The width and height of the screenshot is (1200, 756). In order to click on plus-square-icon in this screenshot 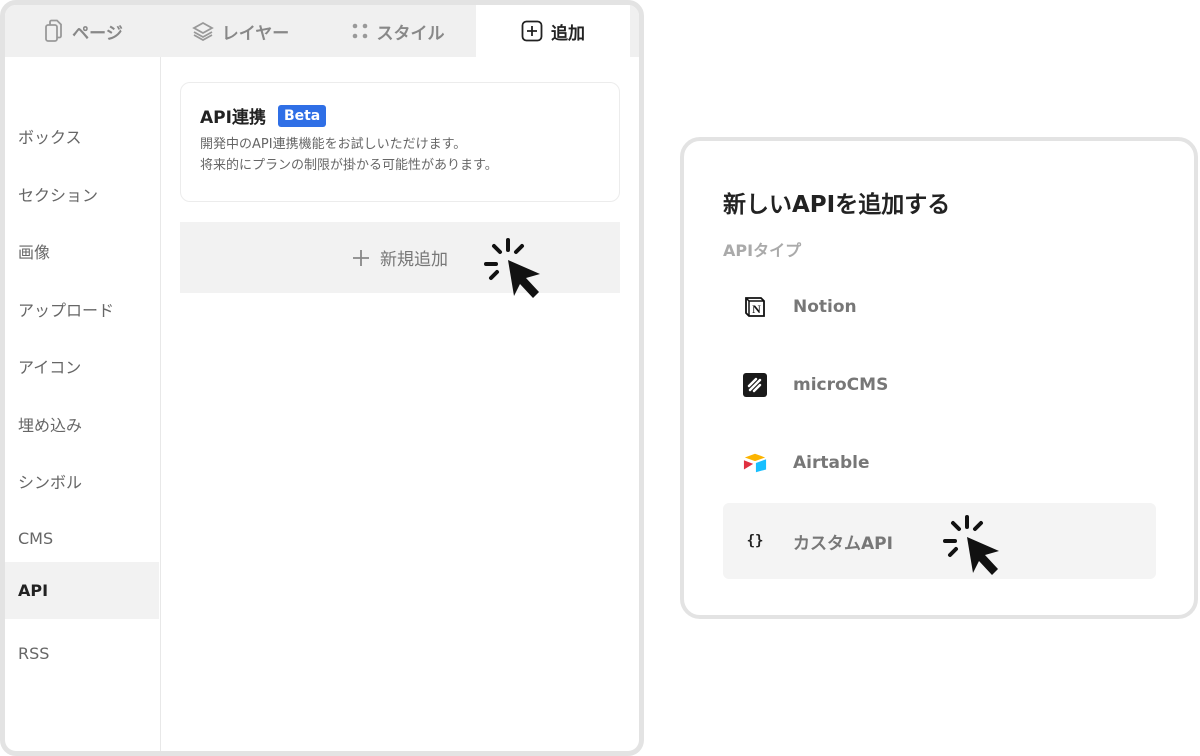, I will do `click(532, 31)`.